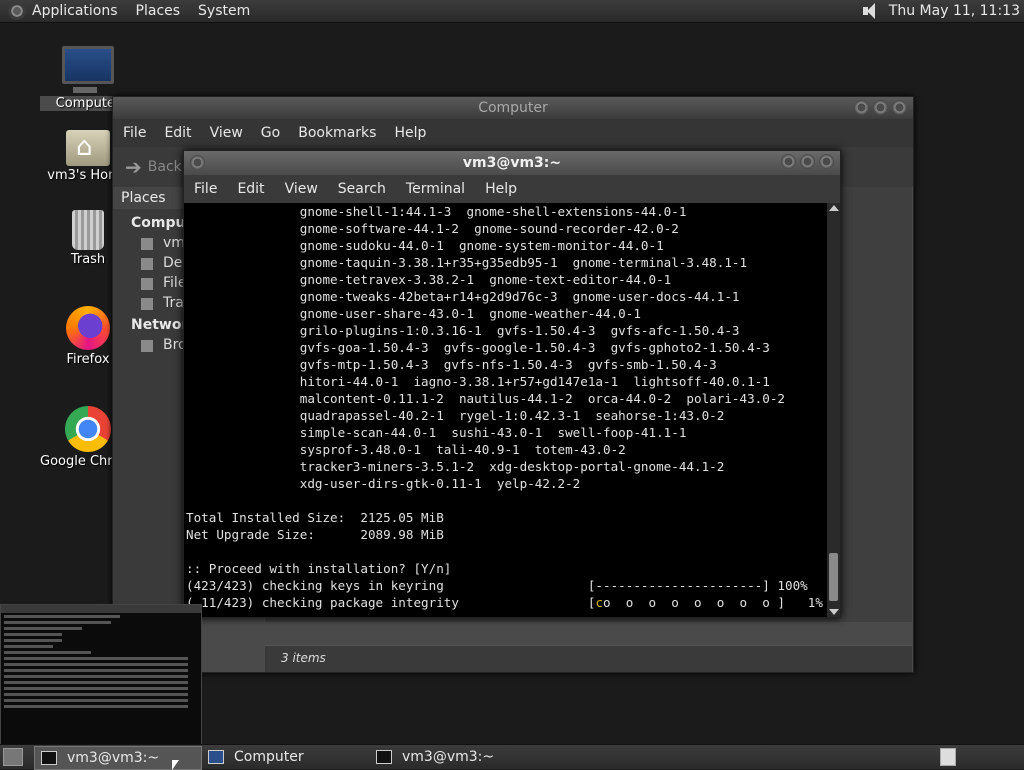  I want to click on window-title: Computer, so click(513, 108).